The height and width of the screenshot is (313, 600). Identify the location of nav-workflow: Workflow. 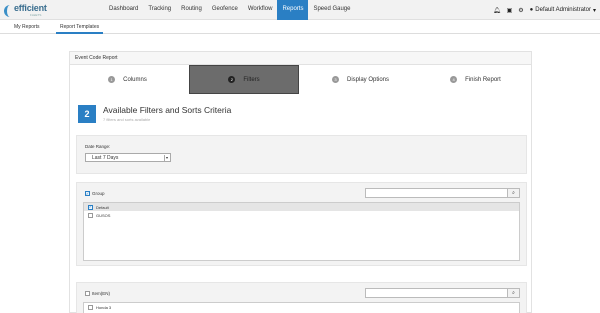
(260, 10).